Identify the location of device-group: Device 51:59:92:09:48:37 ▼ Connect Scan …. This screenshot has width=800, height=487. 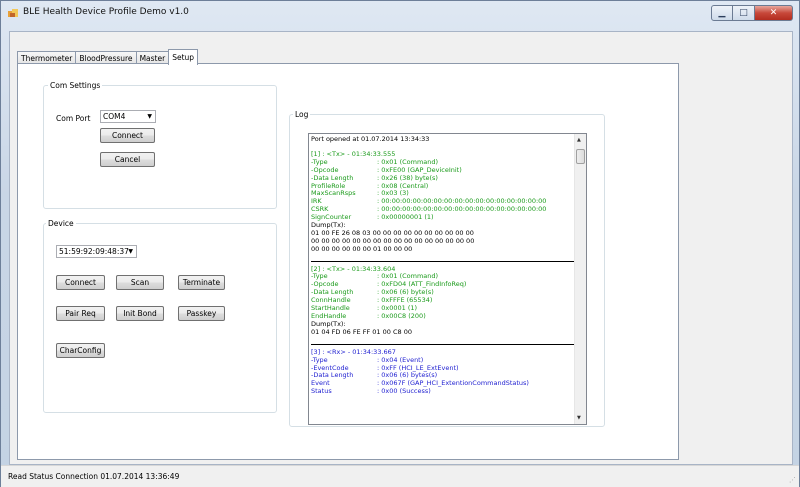
(160, 316).